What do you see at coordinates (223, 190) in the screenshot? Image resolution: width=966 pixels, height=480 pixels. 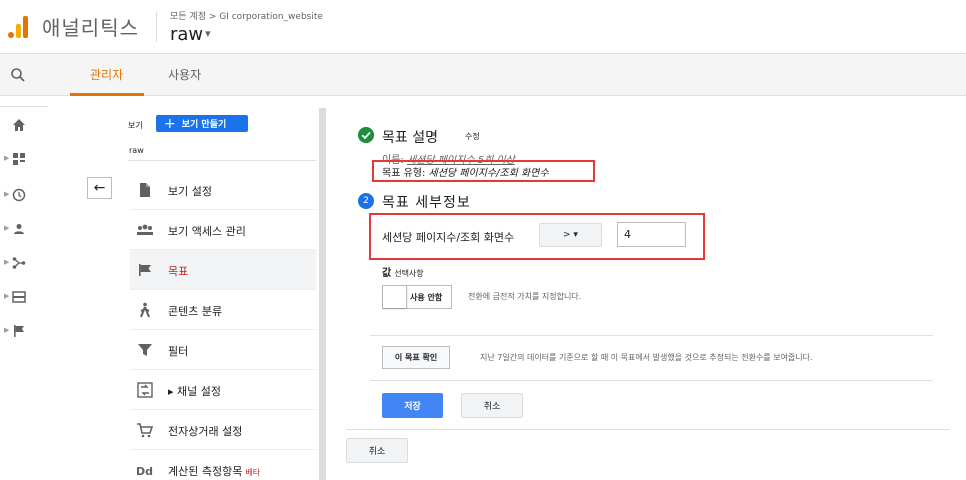 I see `menu-item-view-settings: 보기 설정` at bounding box center [223, 190].